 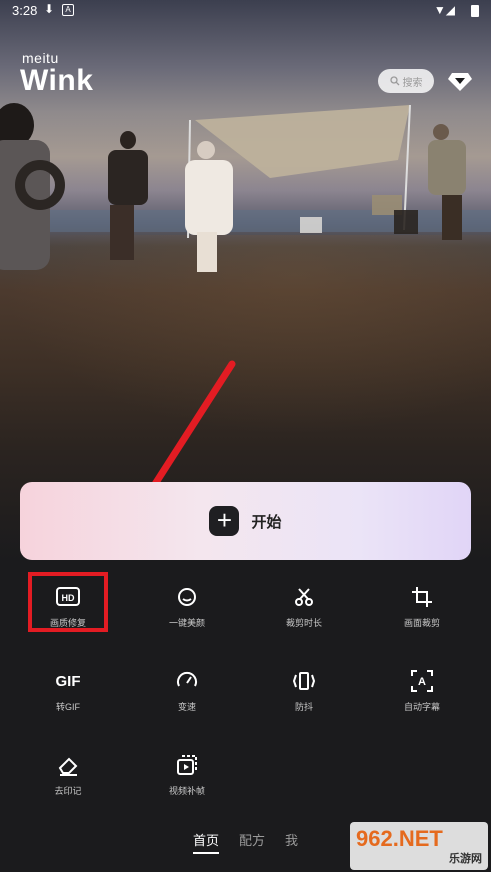 What do you see at coordinates (186, 707) in the screenshot?
I see `tool-label: 变速` at bounding box center [186, 707].